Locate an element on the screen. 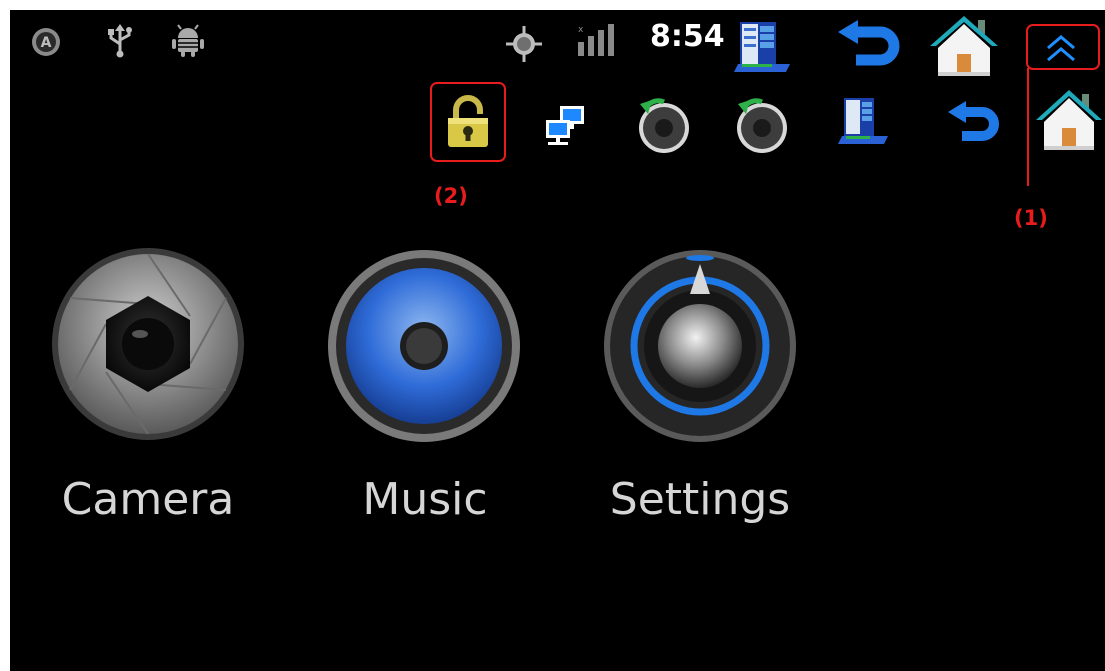 Image resolution: width=1105 pixels, height=671 pixels. gps-target-icon is located at coordinates (524, 44).